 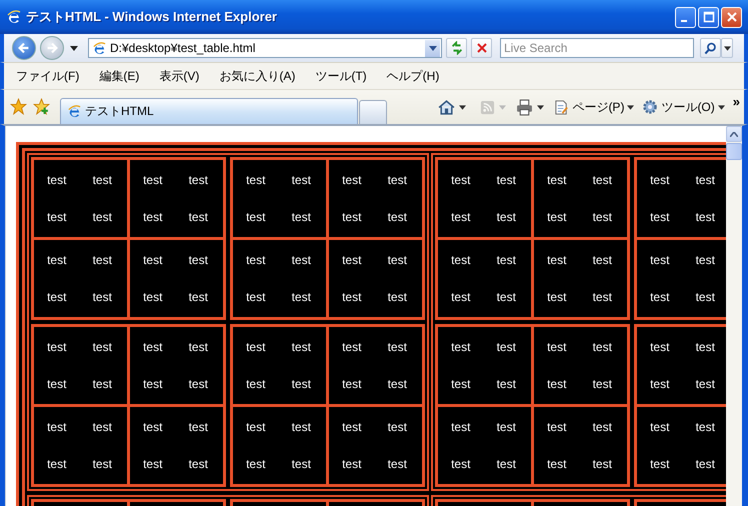 I want to click on tools-menu-button: ツール(O), so click(x=683, y=107).